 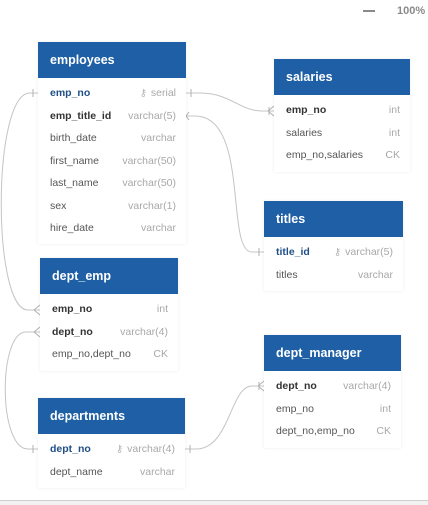 I want to click on field-name: last_name, so click(x=74, y=183).